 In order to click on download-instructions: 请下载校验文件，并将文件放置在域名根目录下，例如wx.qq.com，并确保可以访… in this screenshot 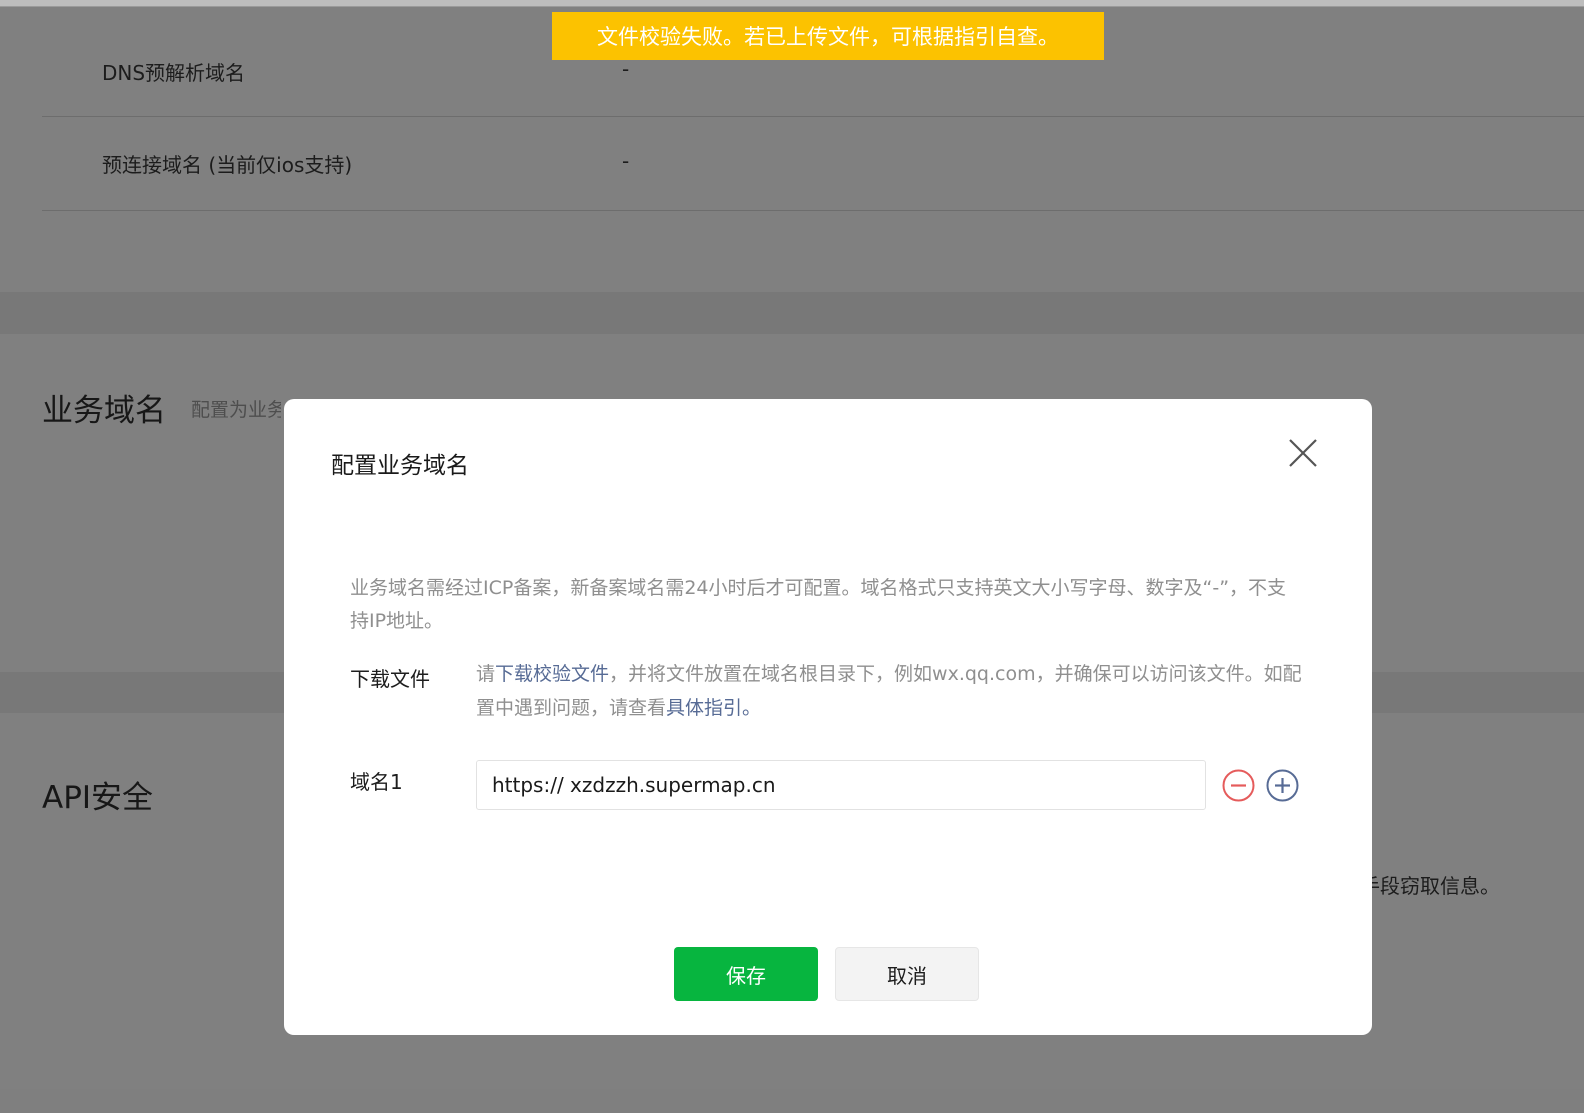, I will do `click(891, 691)`.